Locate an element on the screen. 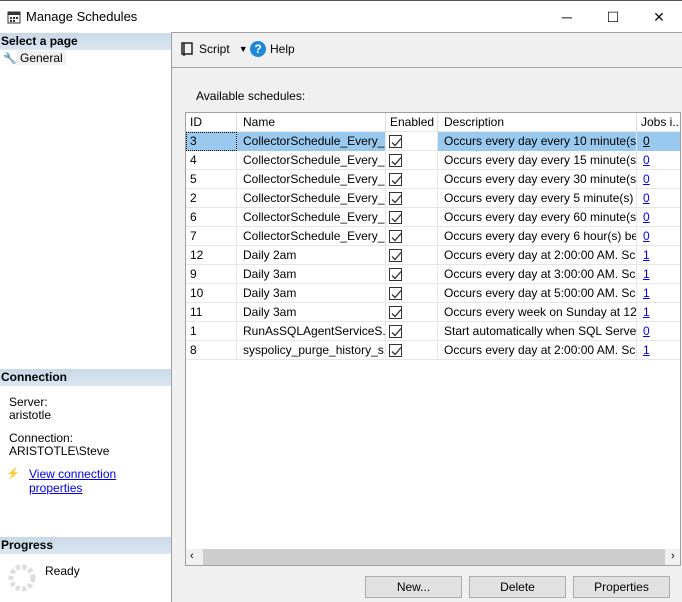 Image resolution: width=682 pixels, height=602 pixels. help-icon: ? is located at coordinates (258, 49).